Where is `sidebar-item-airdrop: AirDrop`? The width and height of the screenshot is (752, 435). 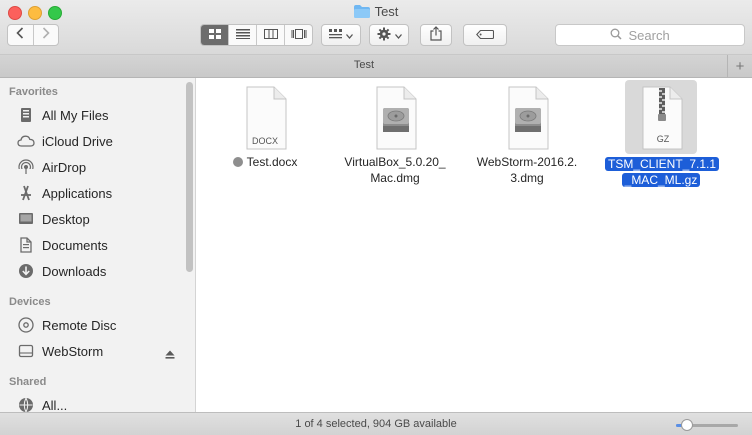 sidebar-item-airdrop: AirDrop is located at coordinates (51, 167).